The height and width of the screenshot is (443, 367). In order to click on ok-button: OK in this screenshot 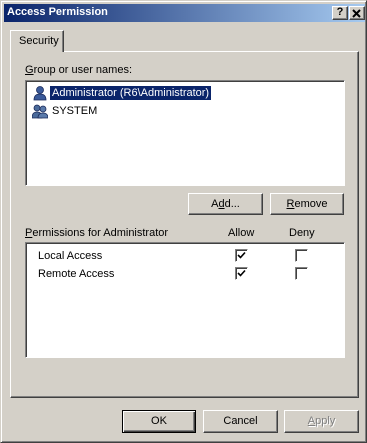, I will do `click(159, 421)`.